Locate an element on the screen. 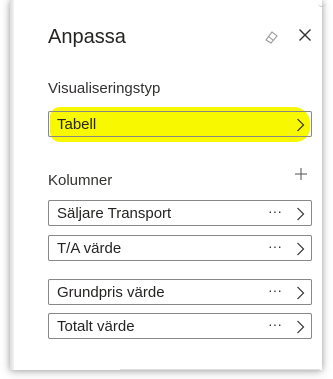 The image size is (333, 379). column-item-label: Grundpris värde is located at coordinates (111, 292).